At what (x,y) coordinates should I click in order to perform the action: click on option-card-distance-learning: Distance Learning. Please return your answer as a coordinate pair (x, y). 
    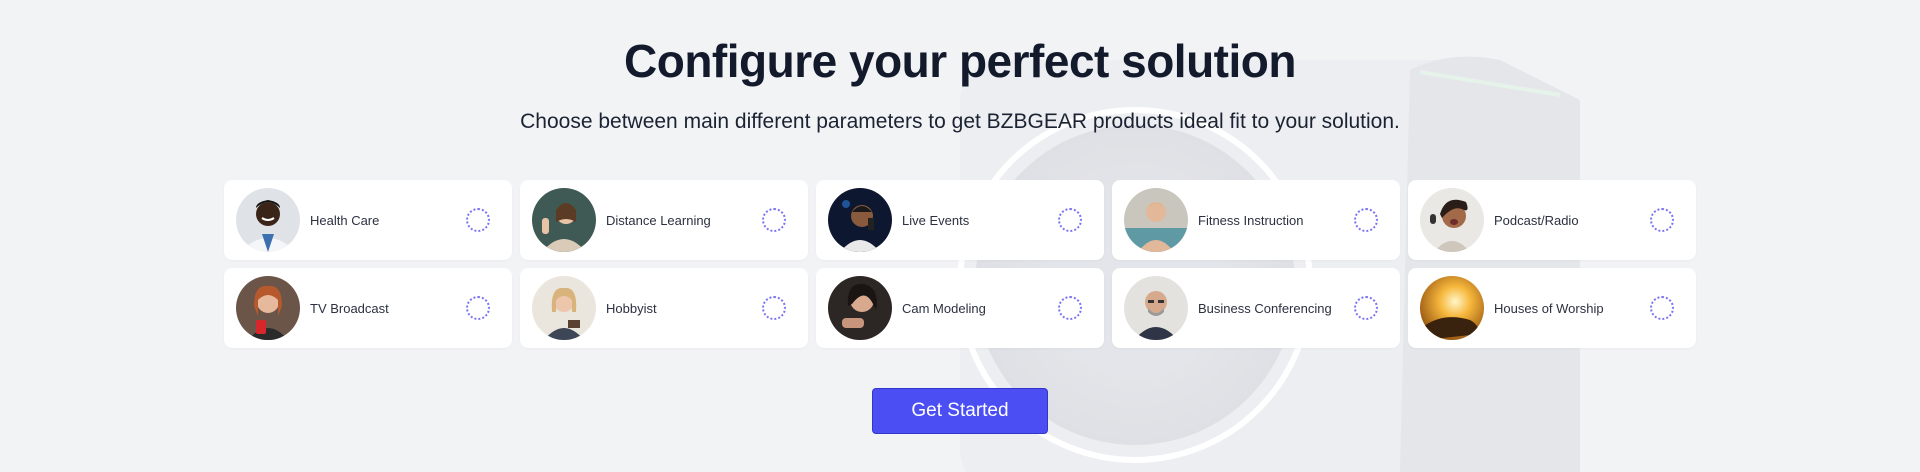
    Looking at the image, I should click on (664, 220).